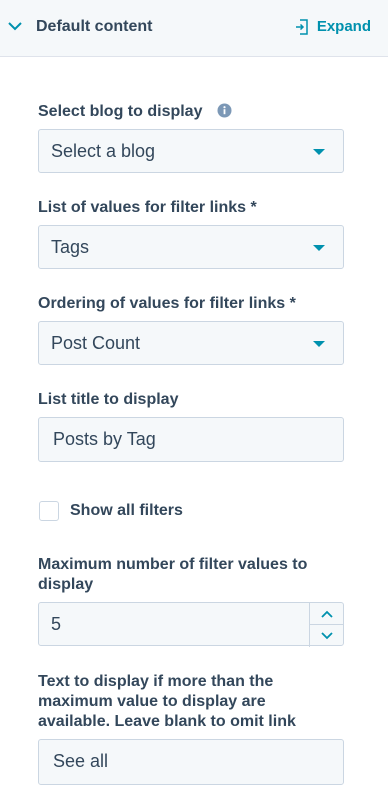  What do you see at coordinates (156, 681) in the screenshot?
I see `see-all-label-line1: Text to display if more than the` at bounding box center [156, 681].